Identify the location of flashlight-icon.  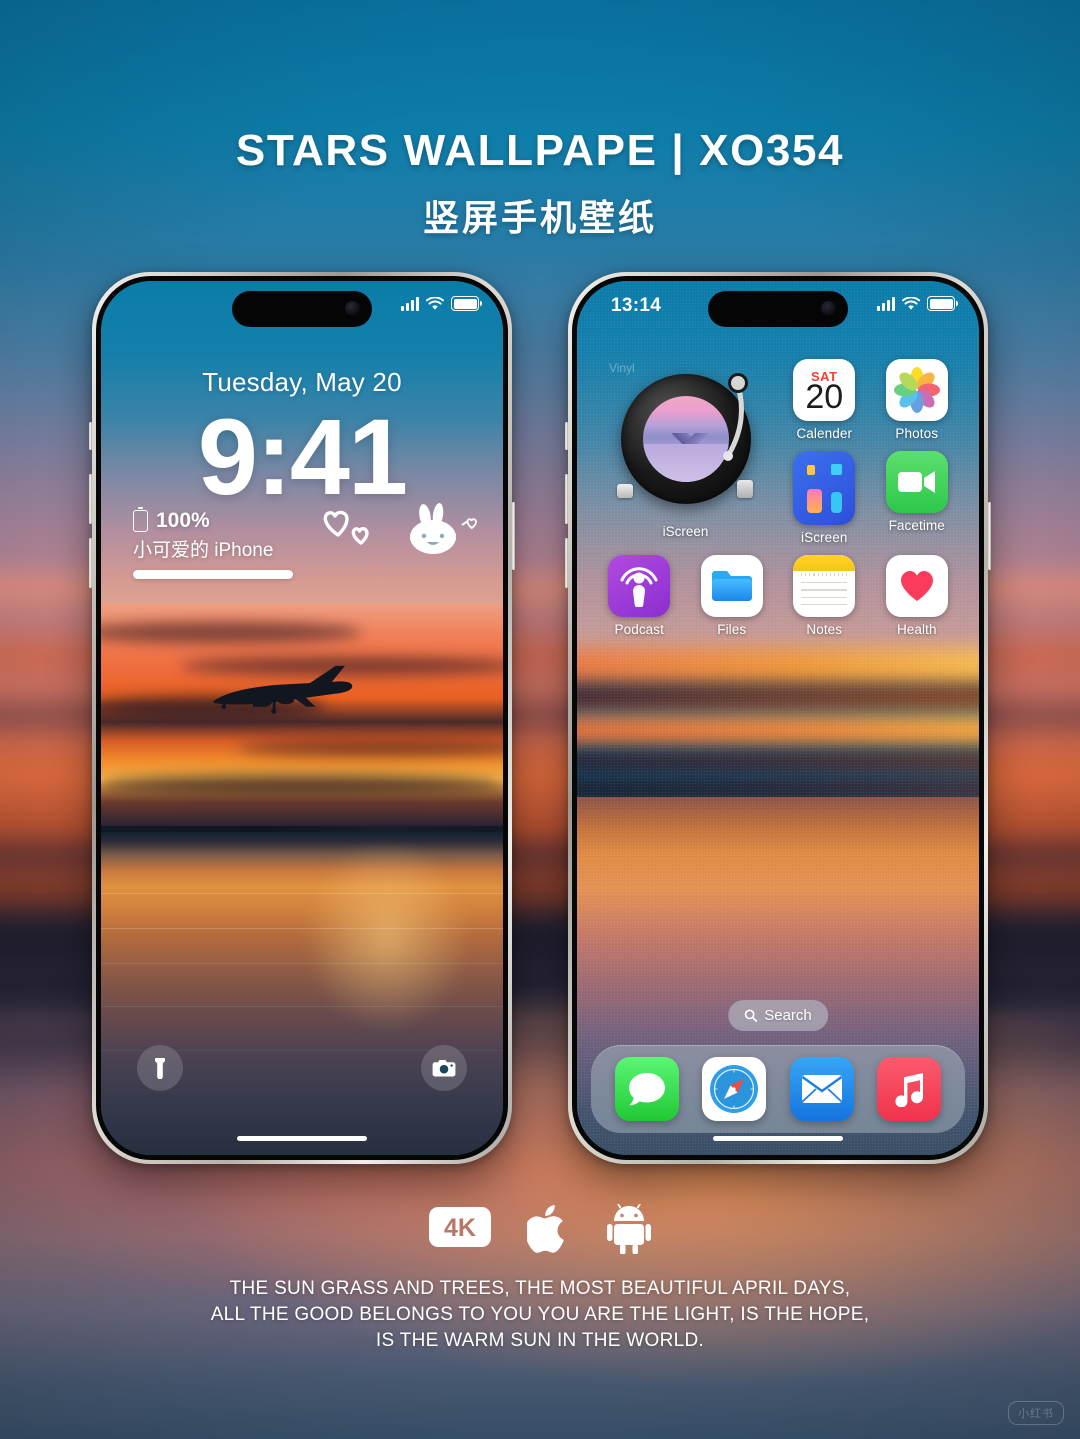
(160, 1068).